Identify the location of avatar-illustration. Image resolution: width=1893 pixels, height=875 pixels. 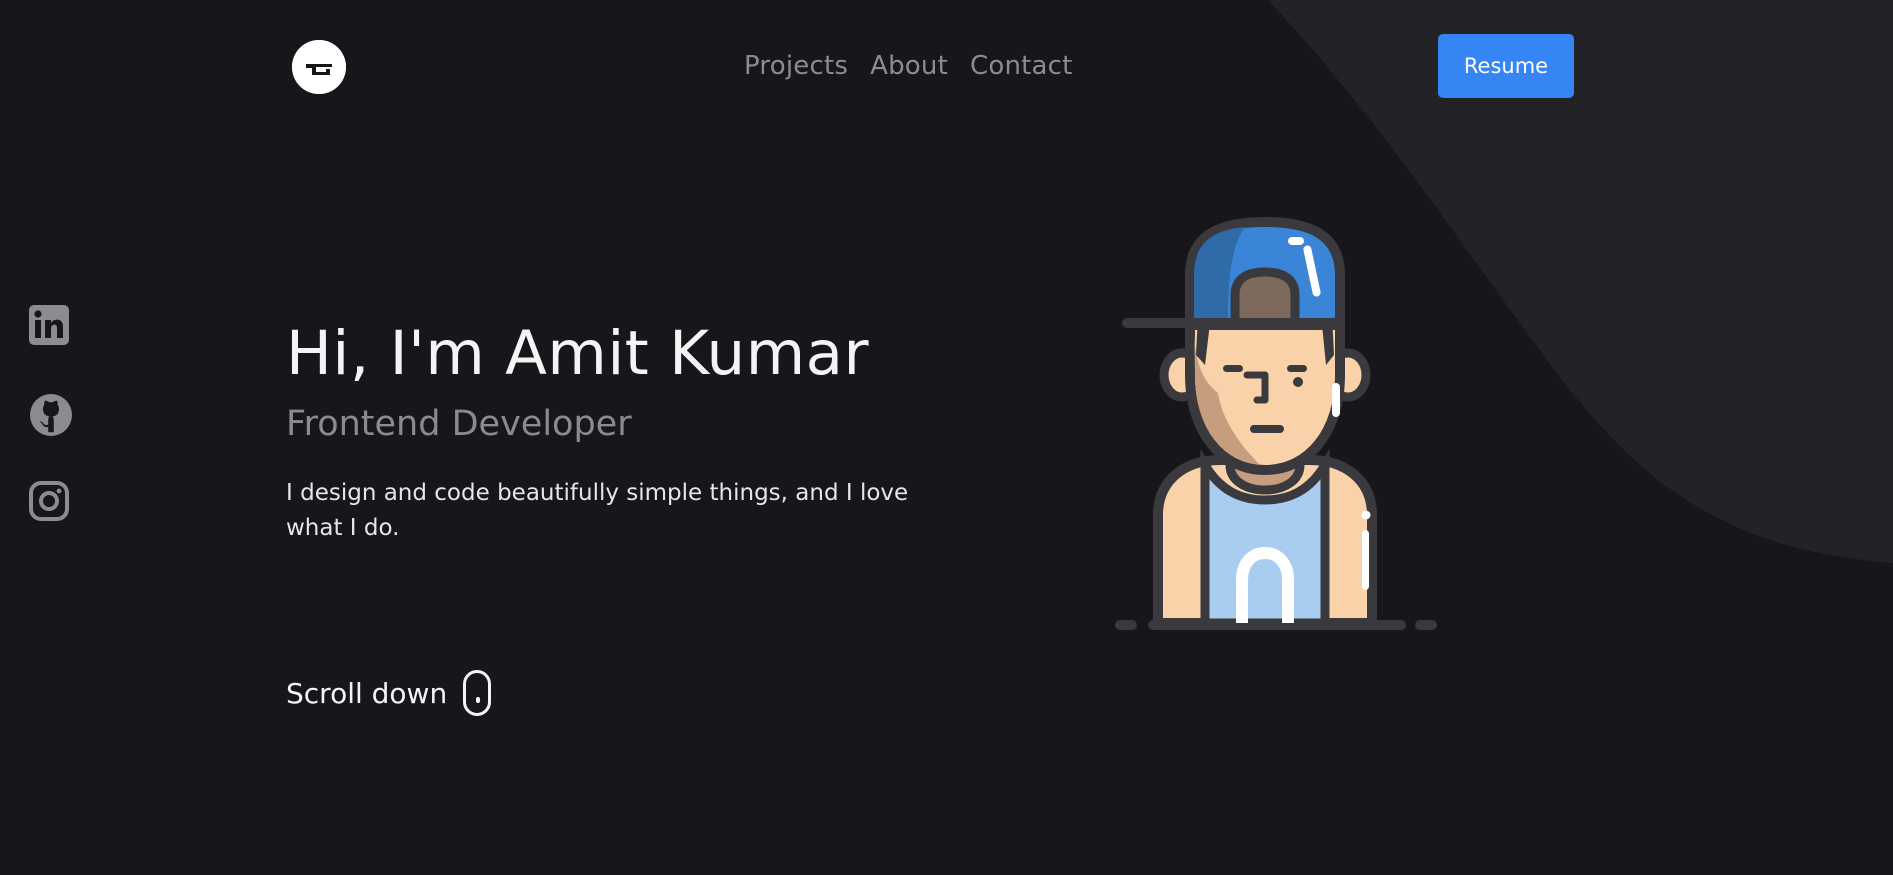
(1276, 423).